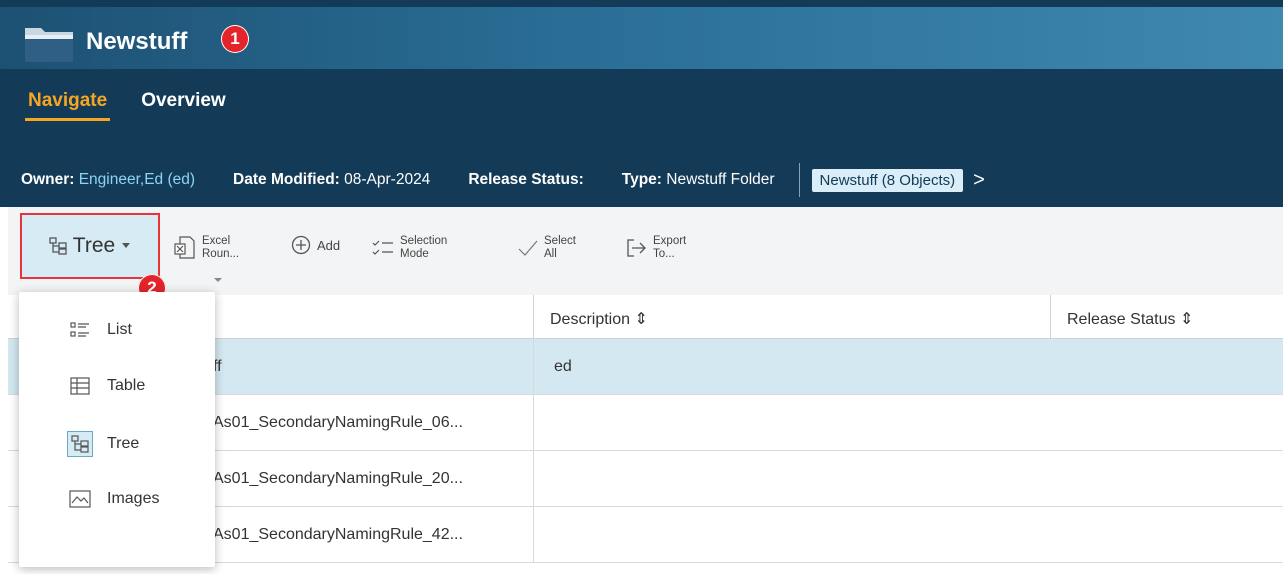 The image size is (1283, 574). What do you see at coordinates (137, 41) in the screenshot?
I see `page-title: Newstuff` at bounding box center [137, 41].